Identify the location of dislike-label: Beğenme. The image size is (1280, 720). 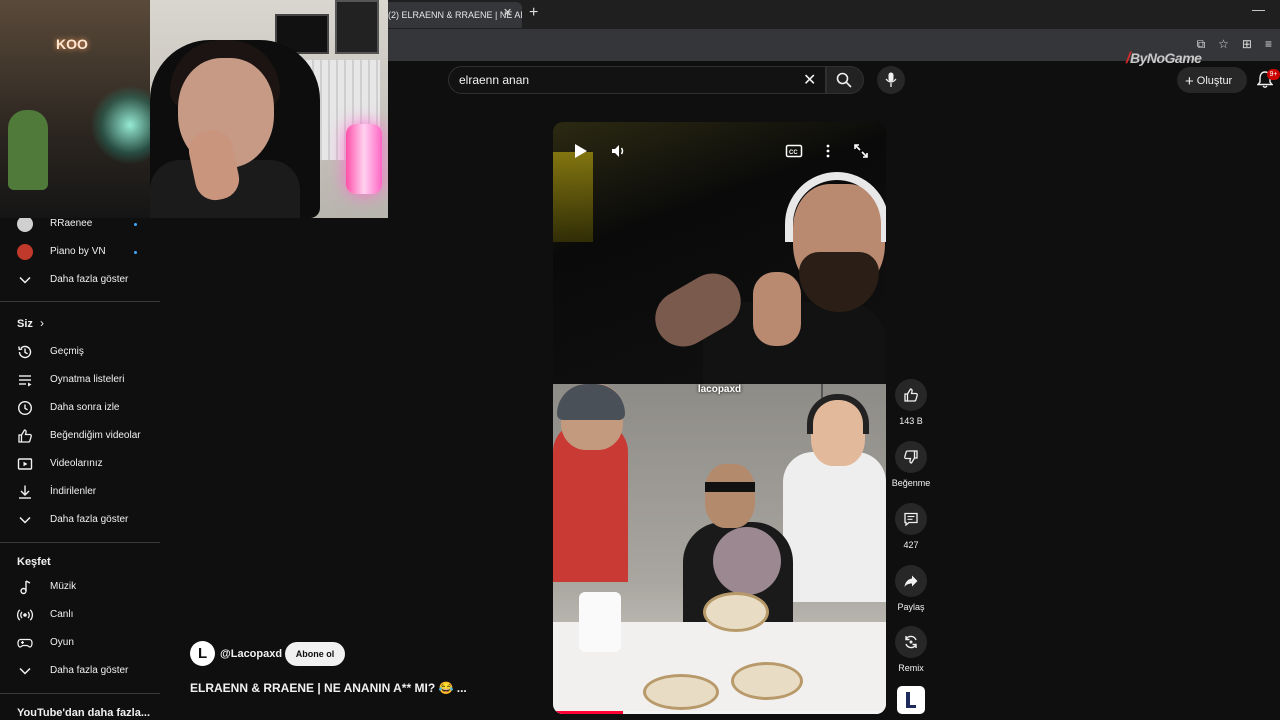
(911, 483).